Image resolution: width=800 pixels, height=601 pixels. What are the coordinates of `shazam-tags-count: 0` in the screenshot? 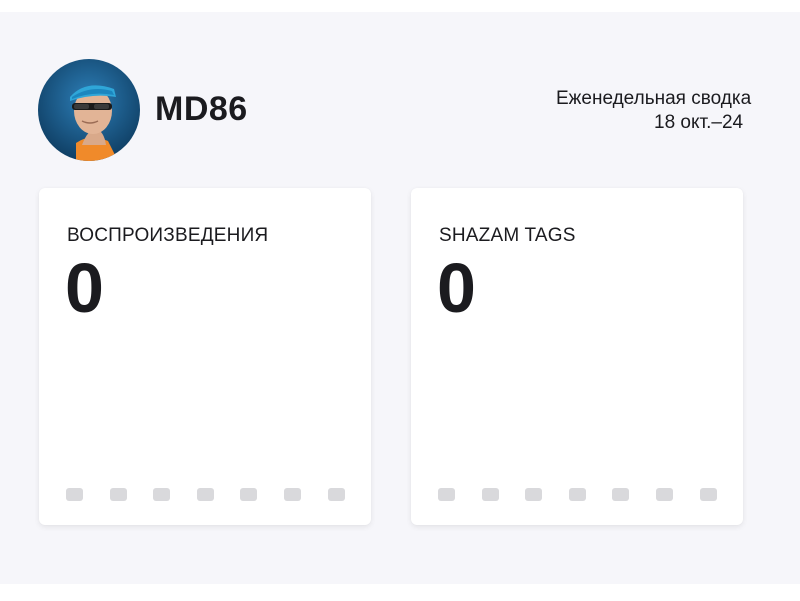 It's located at (456, 288).